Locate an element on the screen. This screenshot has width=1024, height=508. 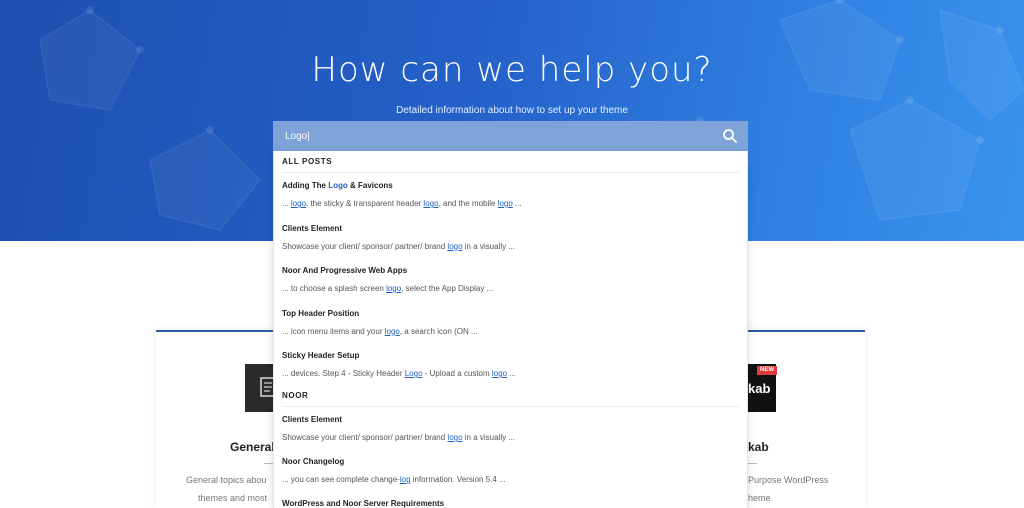
category-desc-line2: themes and most is located at coordinates (233, 498).